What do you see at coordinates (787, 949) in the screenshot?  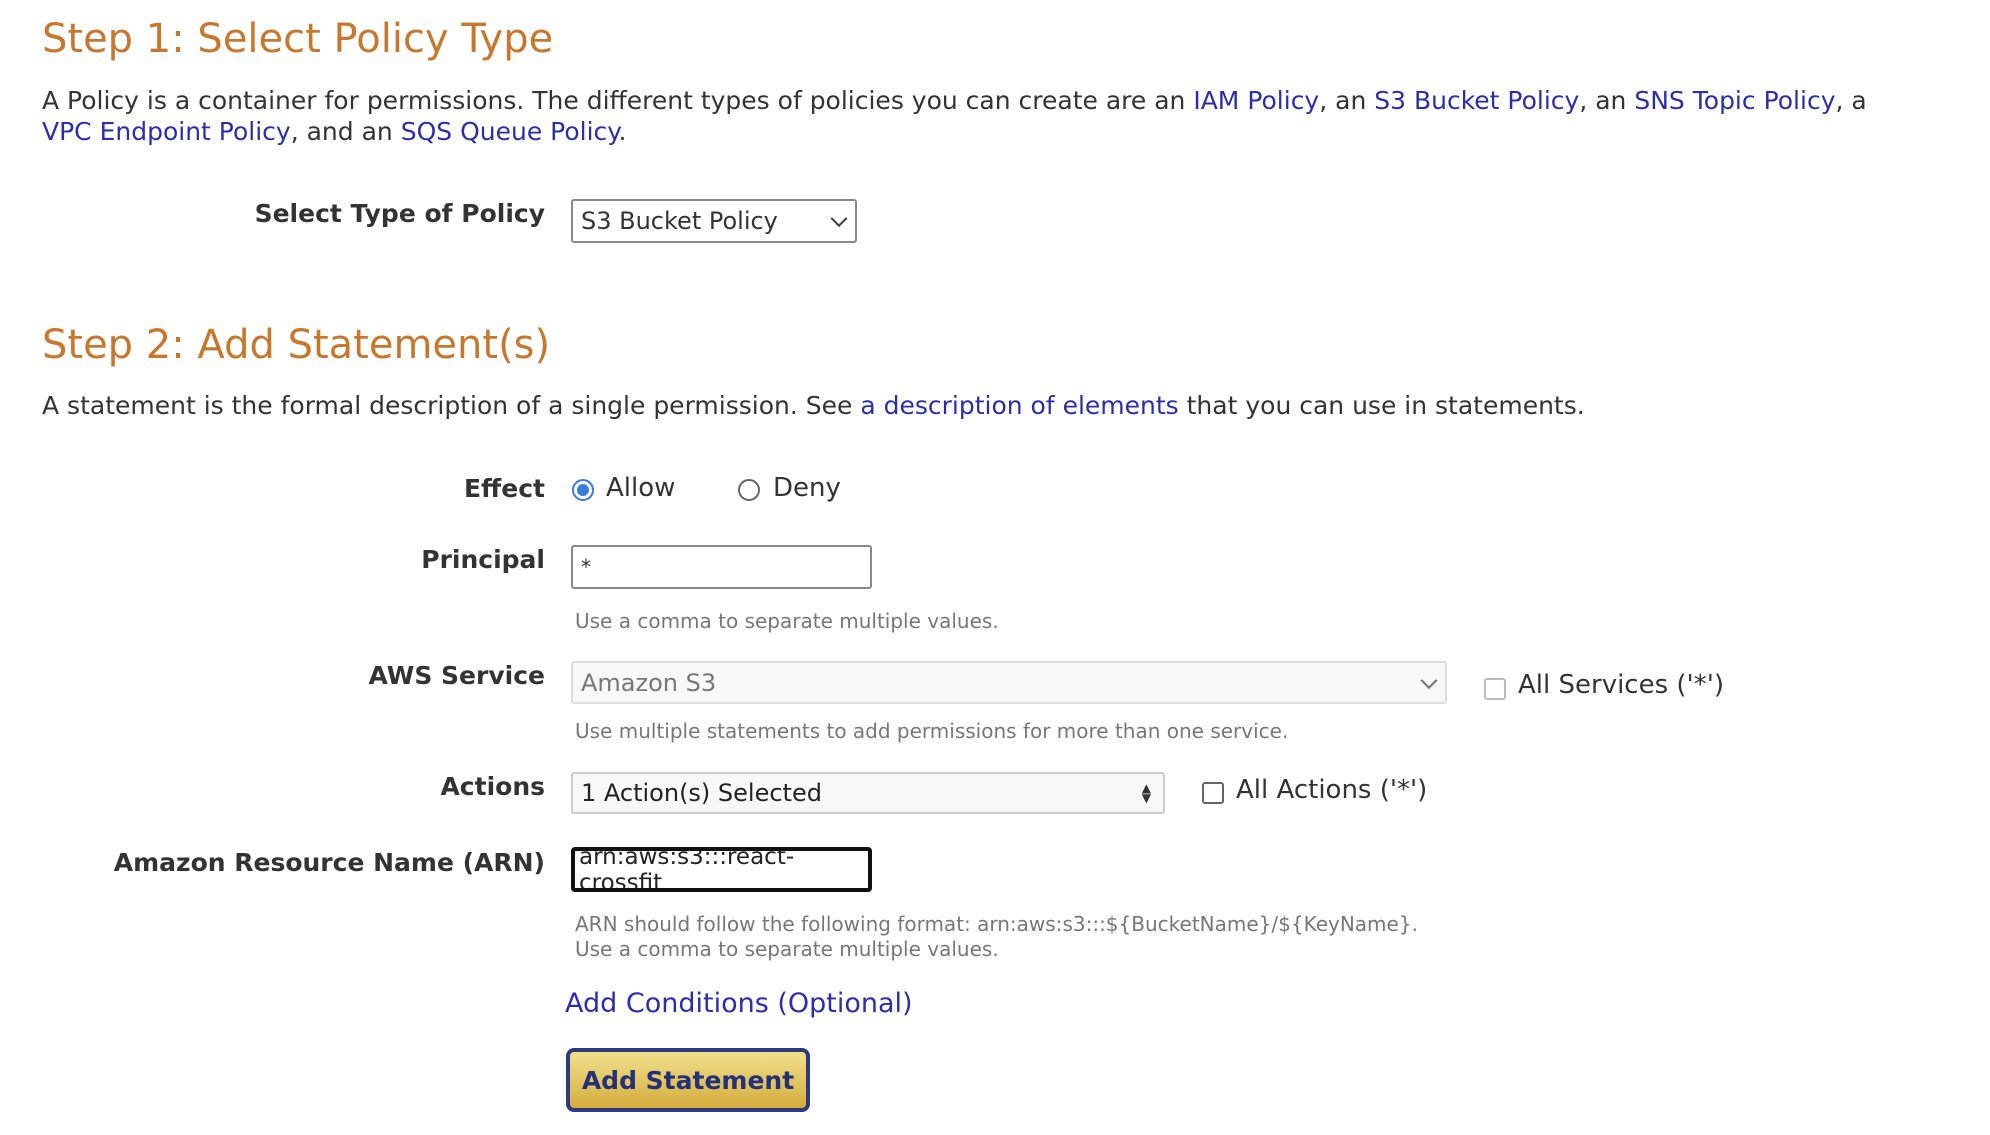 I see `arn-help-comma: Use a comma to separate multiple values.` at bounding box center [787, 949].